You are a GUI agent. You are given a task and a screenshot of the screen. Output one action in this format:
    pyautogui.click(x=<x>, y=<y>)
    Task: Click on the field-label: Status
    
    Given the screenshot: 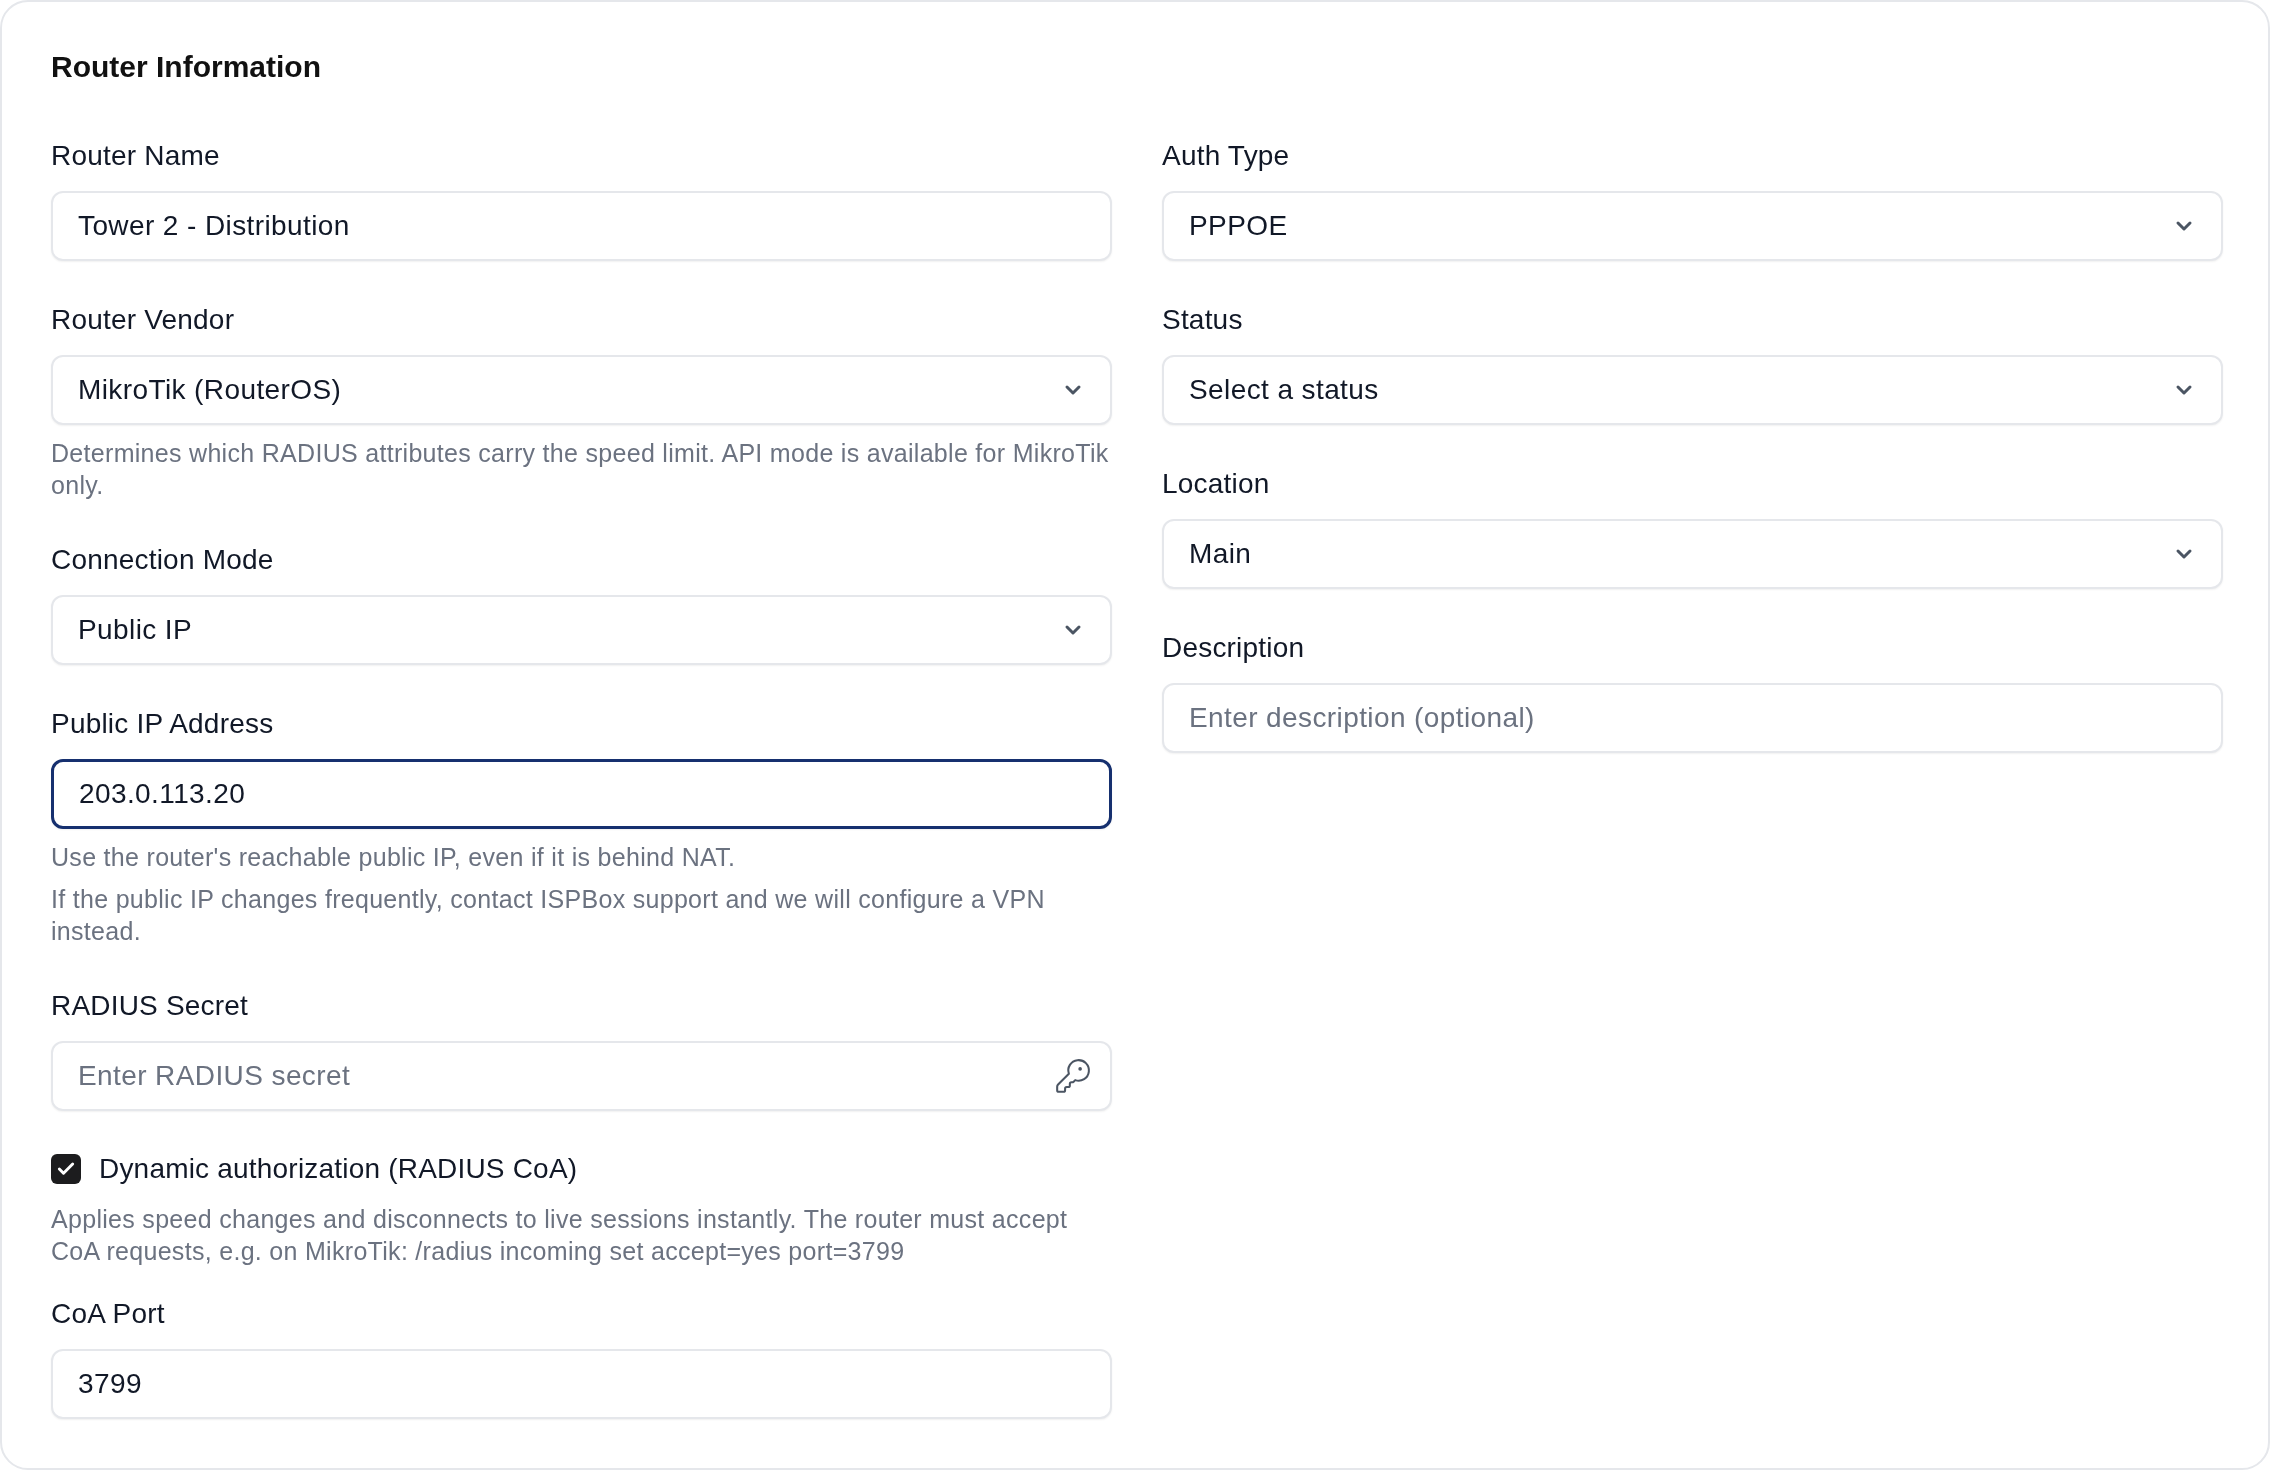 What is the action you would take?
    pyautogui.click(x=1202, y=320)
    